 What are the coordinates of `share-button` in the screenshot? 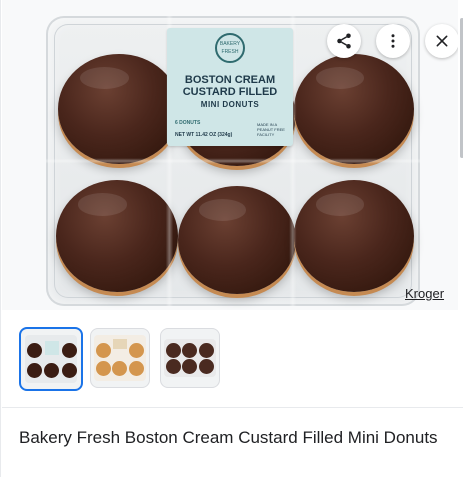 It's located at (344, 41).